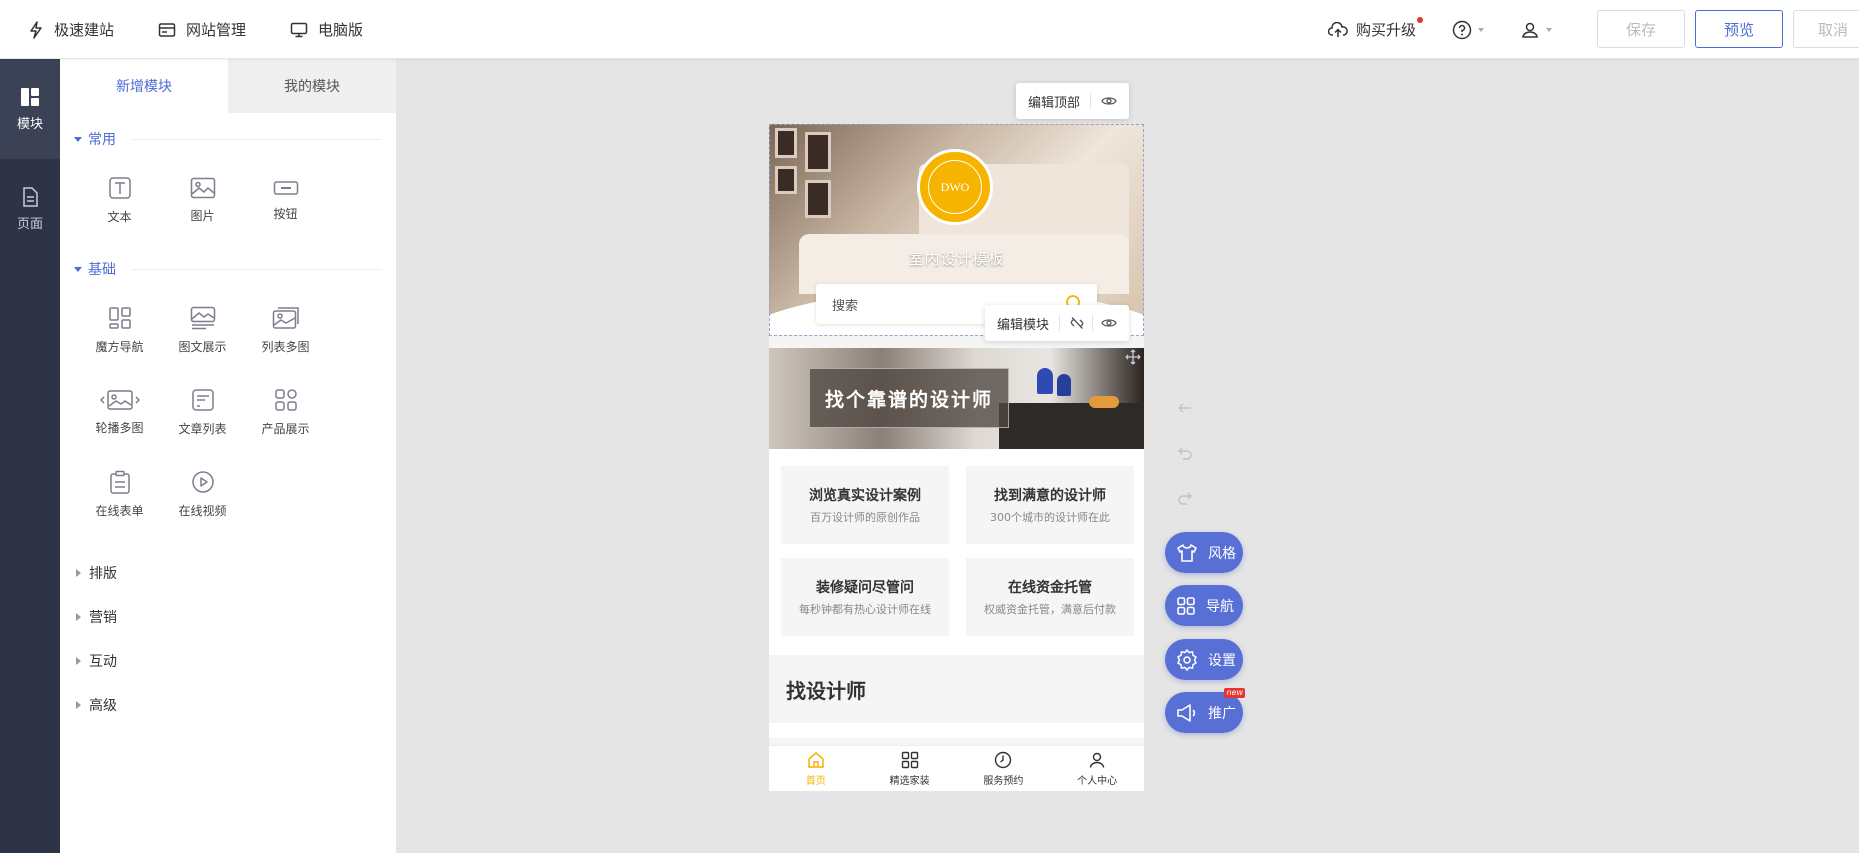 This screenshot has height=853, width=1859. What do you see at coordinates (1376, 28) in the screenshot?
I see `upgrade-link: 购买升级` at bounding box center [1376, 28].